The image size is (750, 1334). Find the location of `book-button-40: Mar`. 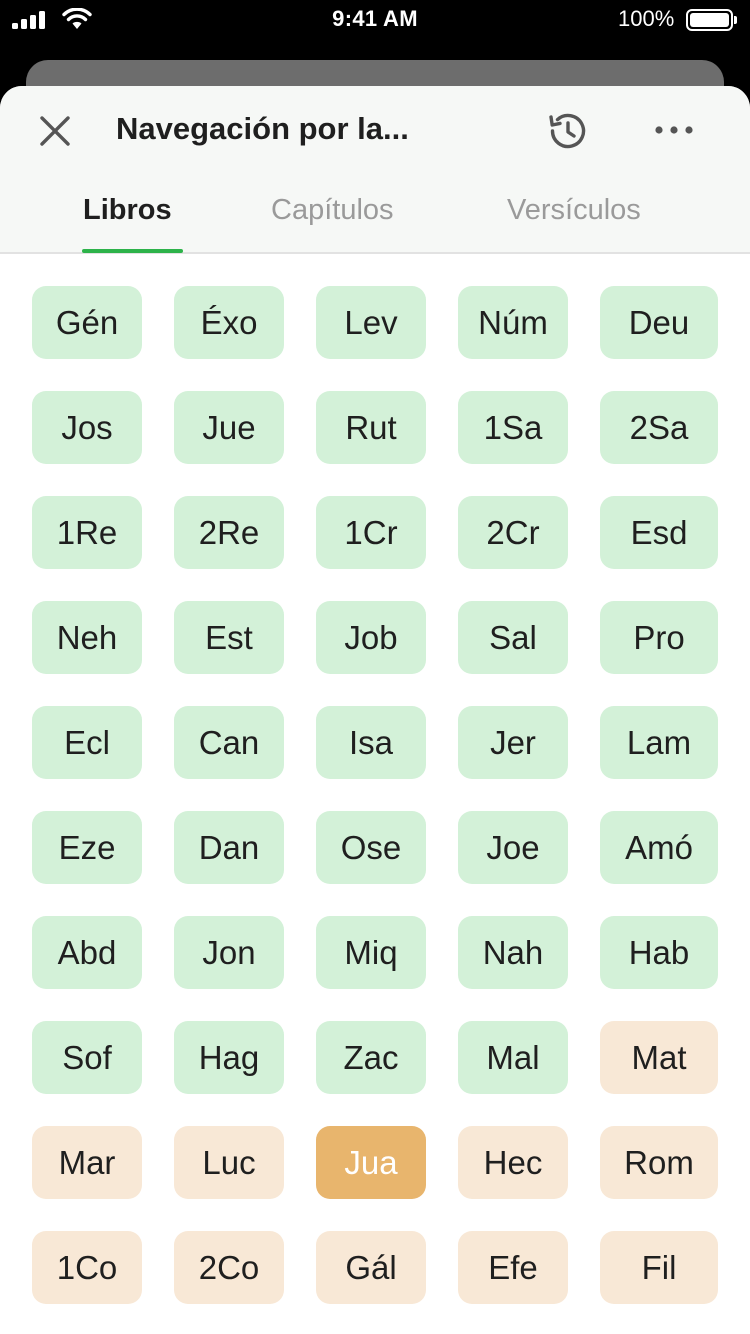

book-button-40: Mar is located at coordinates (87, 1162).